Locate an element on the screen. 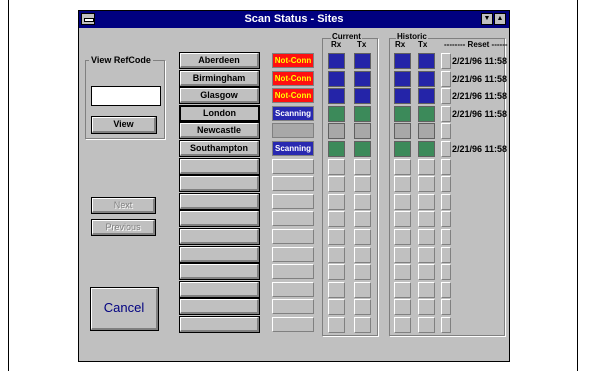 This screenshot has height=371, width=589. site-button-glasgow: Glasgow is located at coordinates (219, 95).